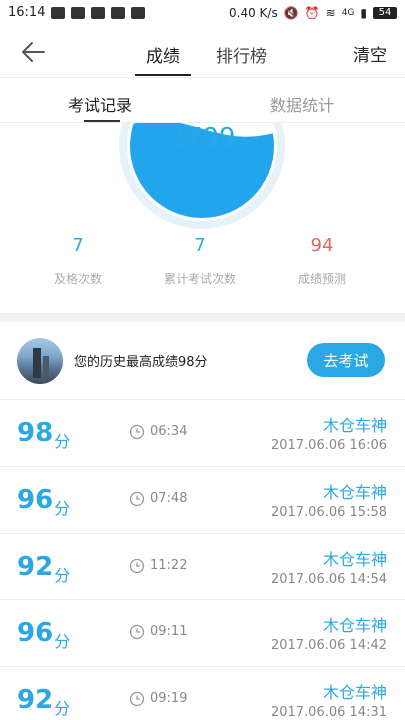 Image resolution: width=405 pixels, height=720 pixels. I want to click on stat-label: 及格次数, so click(77, 279).